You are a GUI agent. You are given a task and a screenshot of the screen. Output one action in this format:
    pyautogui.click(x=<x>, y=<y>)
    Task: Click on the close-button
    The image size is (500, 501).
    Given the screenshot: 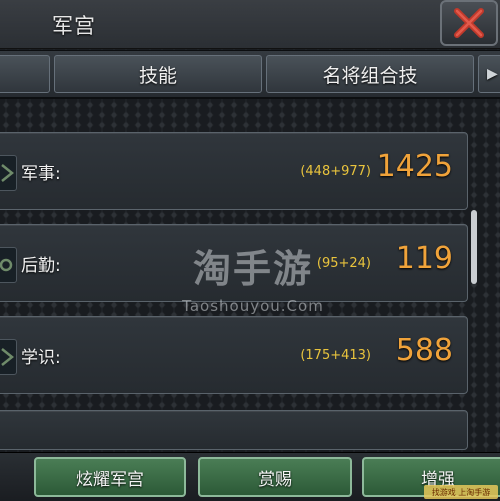 What is the action you would take?
    pyautogui.click(x=469, y=23)
    